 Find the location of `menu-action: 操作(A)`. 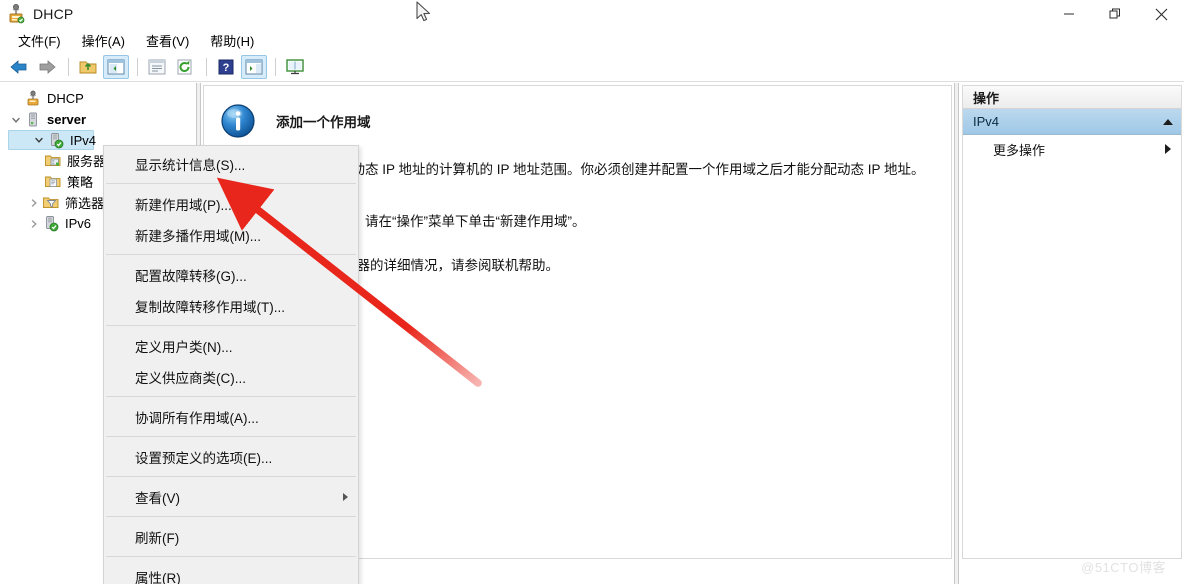

menu-action: 操作(A) is located at coordinates (103, 40).